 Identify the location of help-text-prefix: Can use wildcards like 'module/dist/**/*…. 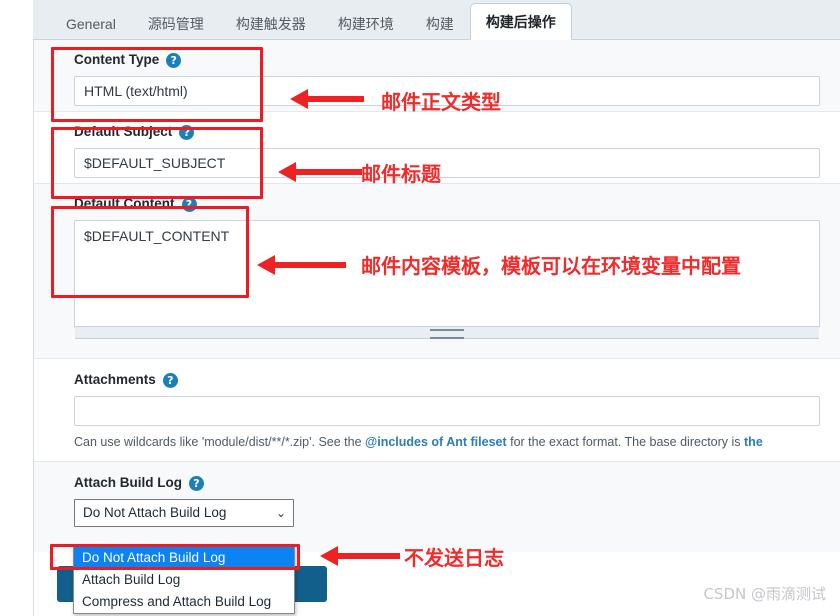
(220, 442).